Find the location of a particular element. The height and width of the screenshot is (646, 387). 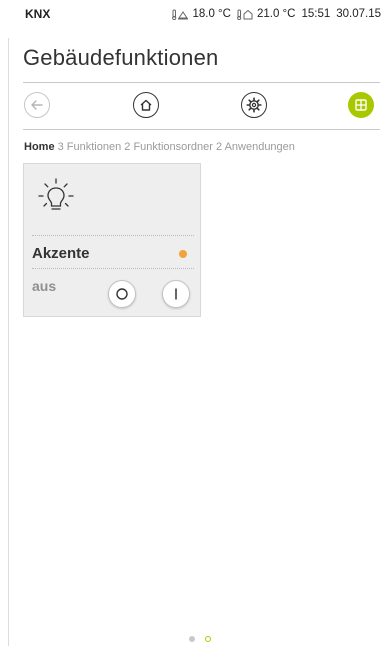

outdoor-thermometer-icon is located at coordinates (180, 14).